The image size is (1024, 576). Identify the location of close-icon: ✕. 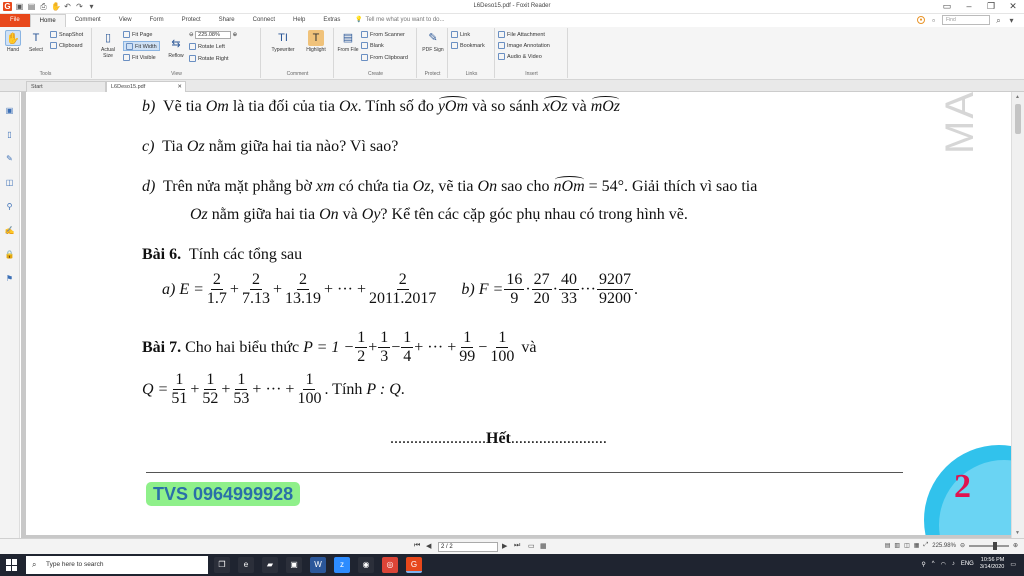
(1013, 6).